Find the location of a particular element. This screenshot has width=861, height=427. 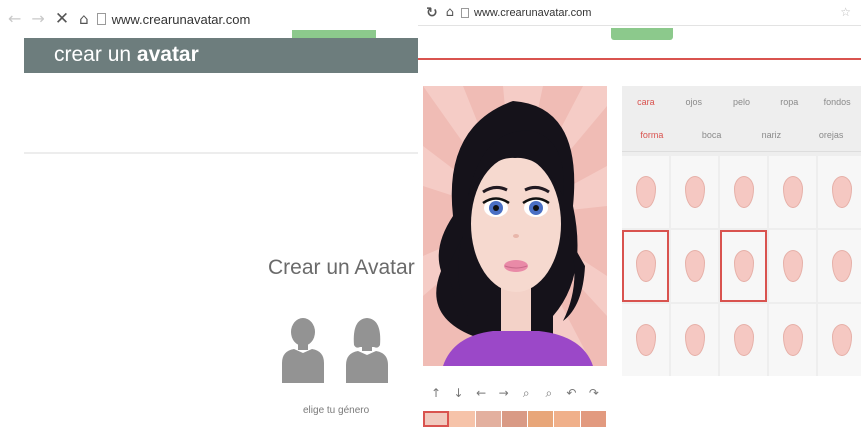

tab-ojos: ojos is located at coordinates (694, 101).